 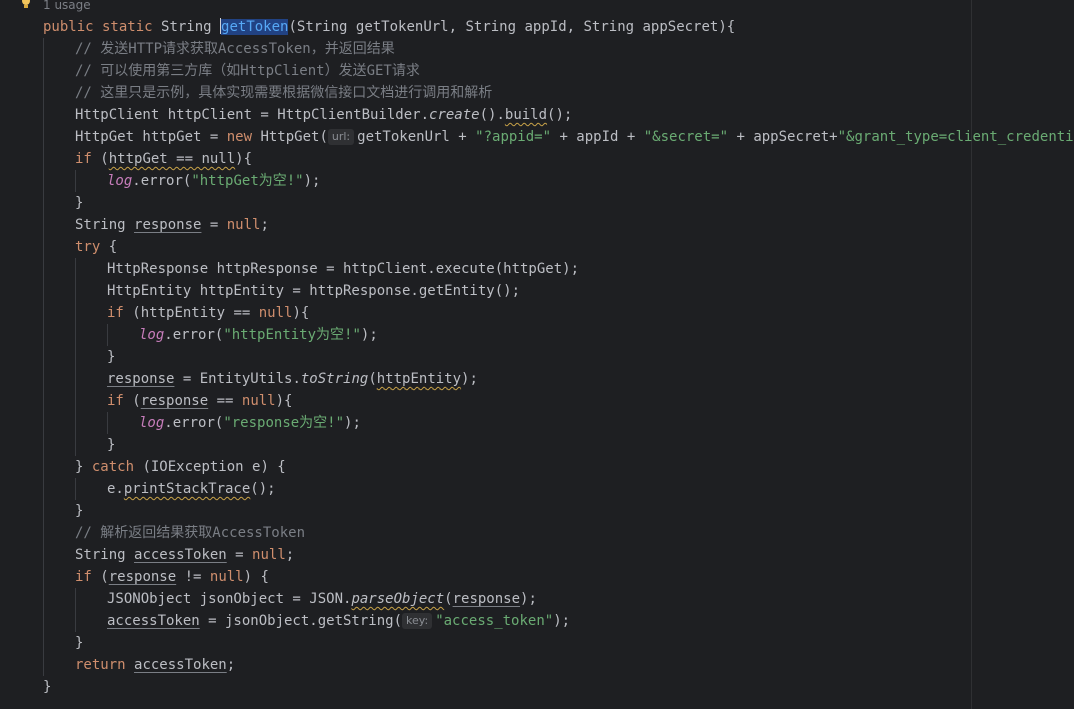 I want to click on code-line: log.error("response为空!");, so click(x=250, y=423).